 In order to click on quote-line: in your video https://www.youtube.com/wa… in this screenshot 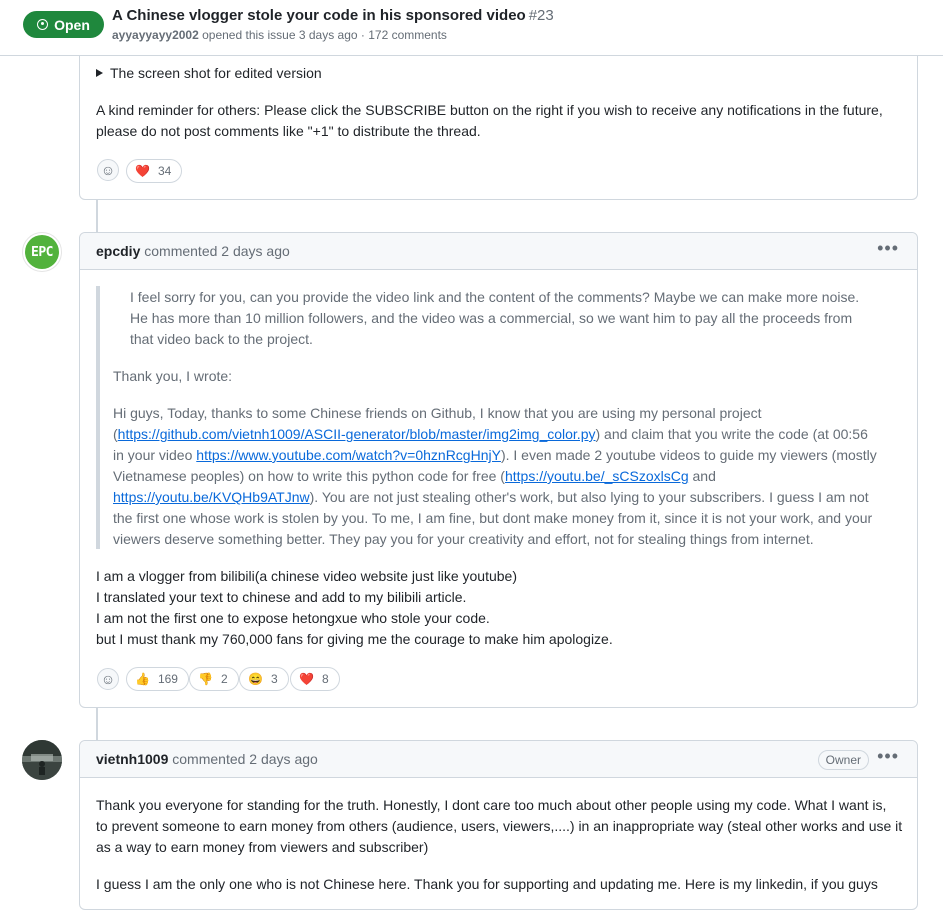, I will do `click(495, 455)`.